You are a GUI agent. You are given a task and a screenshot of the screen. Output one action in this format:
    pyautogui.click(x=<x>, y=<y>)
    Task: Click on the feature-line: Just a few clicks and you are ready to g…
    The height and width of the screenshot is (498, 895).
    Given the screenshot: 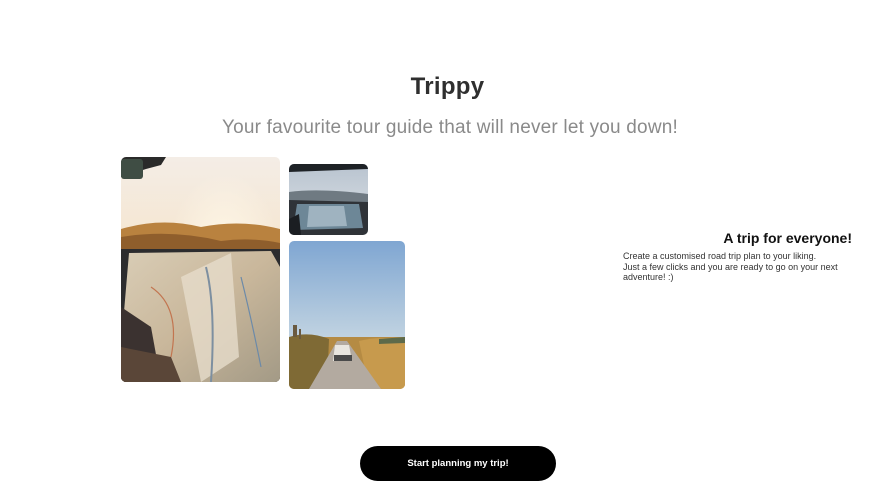 What is the action you would take?
    pyautogui.click(x=730, y=266)
    